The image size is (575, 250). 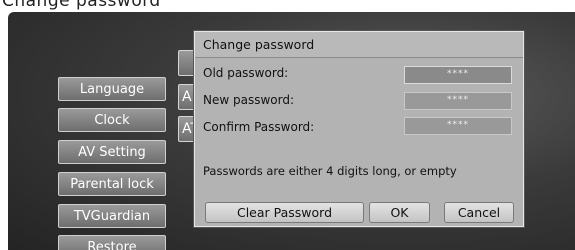 I want to click on confirm-password-label: Confirm Password:, so click(x=259, y=127).